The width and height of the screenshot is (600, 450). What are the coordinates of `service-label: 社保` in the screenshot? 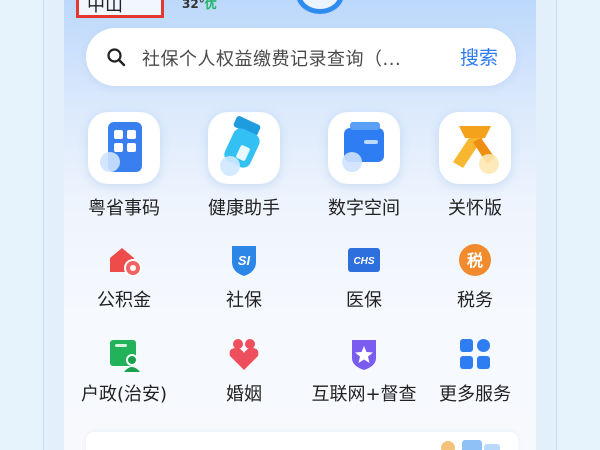 It's located at (244, 300).